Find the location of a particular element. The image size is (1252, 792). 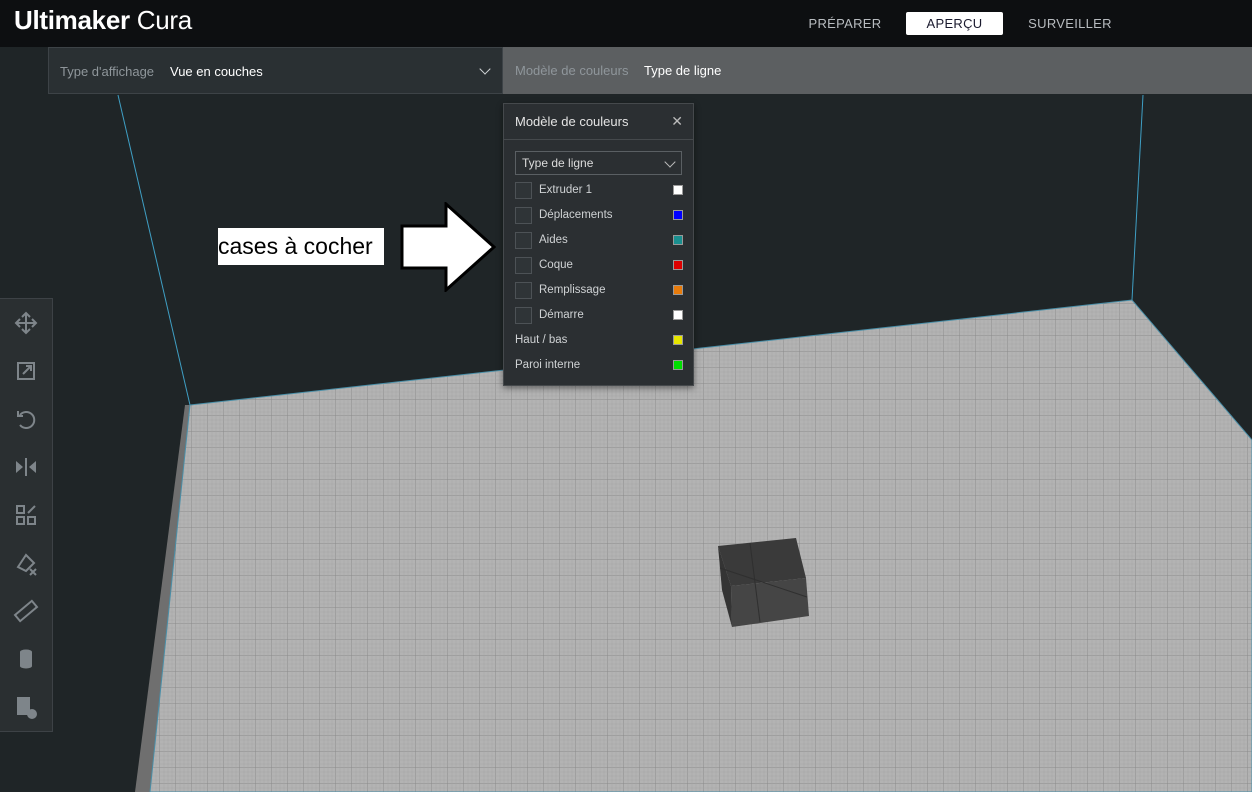

legend-item-travels: Déplacements is located at coordinates (599, 217).